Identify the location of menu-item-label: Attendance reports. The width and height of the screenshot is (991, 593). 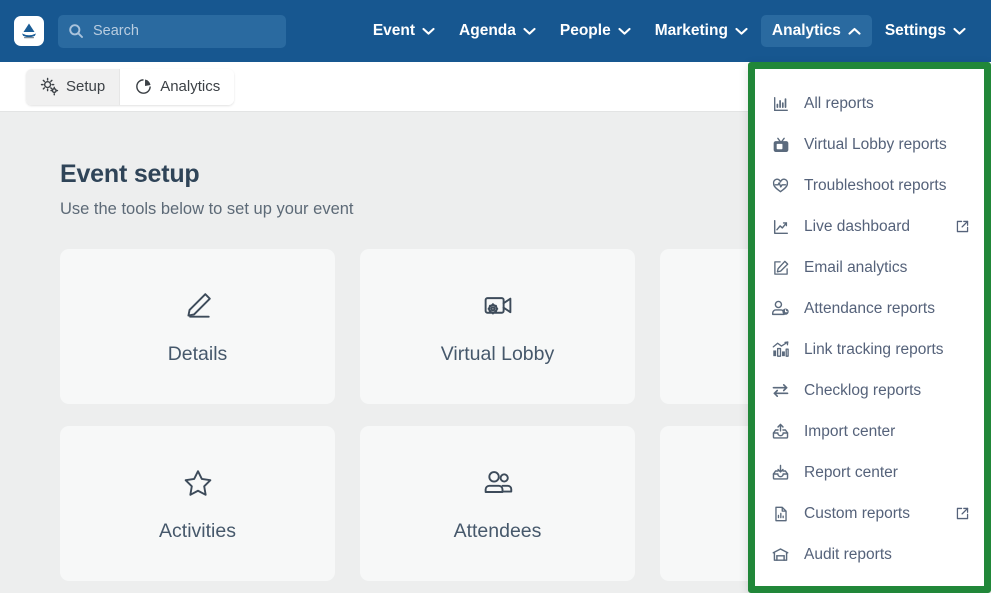
(869, 308).